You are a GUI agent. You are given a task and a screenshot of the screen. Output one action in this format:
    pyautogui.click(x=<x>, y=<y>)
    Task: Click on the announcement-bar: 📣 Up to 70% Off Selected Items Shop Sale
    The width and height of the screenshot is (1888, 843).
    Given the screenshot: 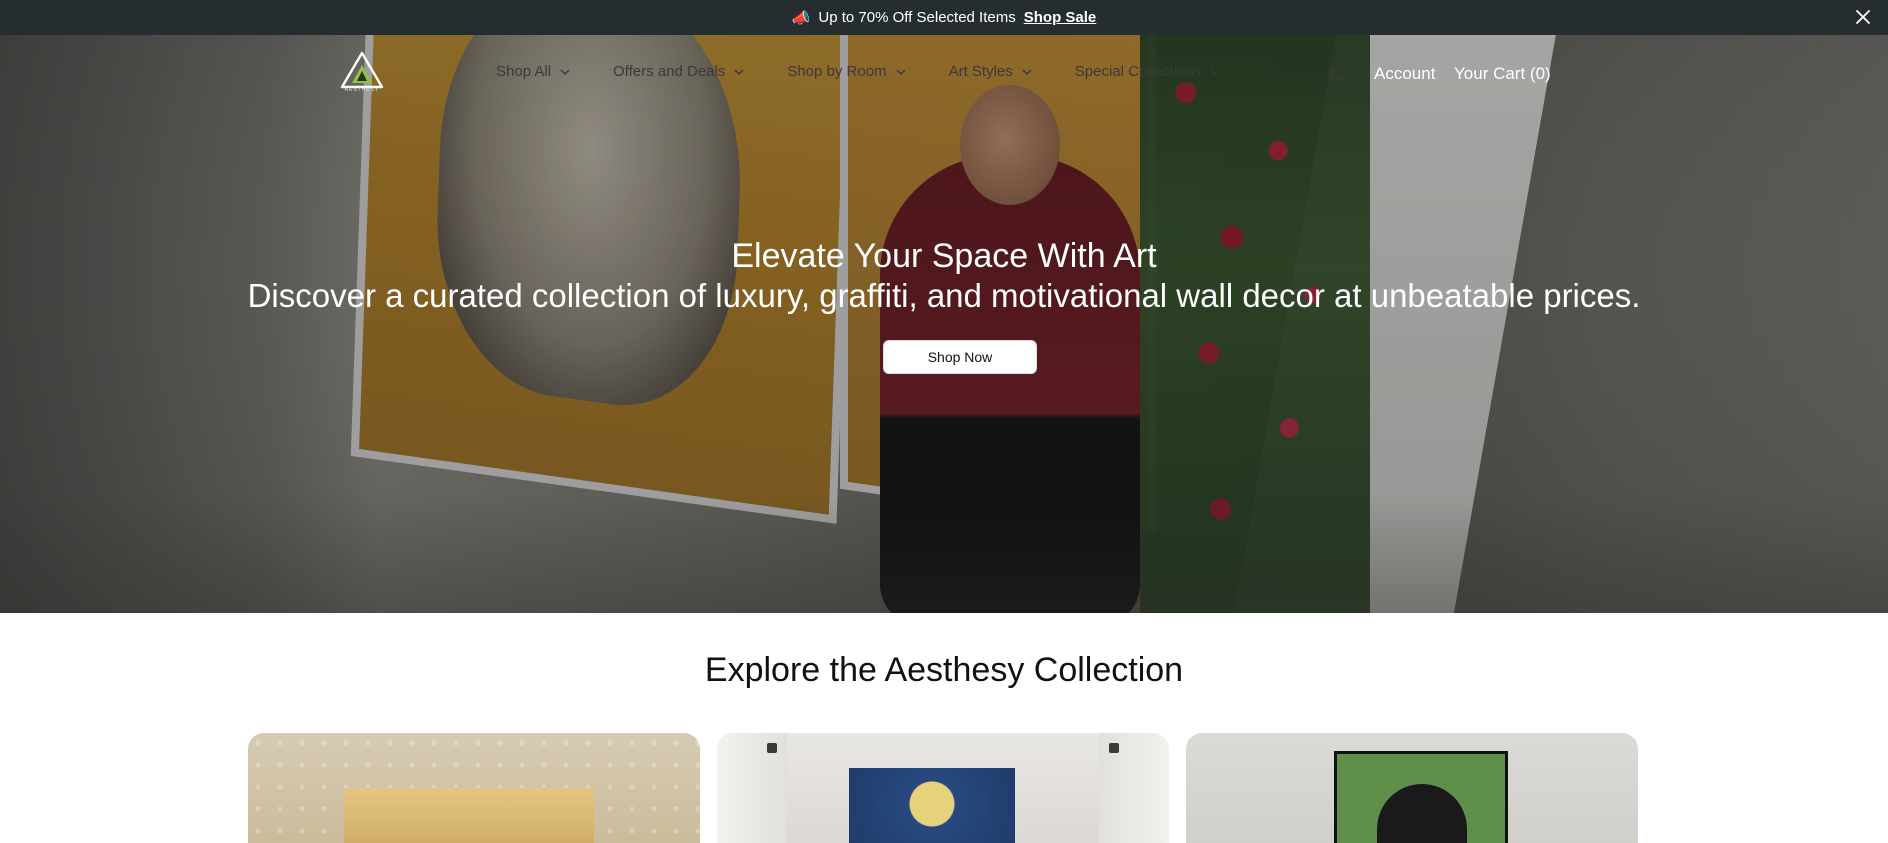 What is the action you would take?
    pyautogui.click(x=944, y=17)
    